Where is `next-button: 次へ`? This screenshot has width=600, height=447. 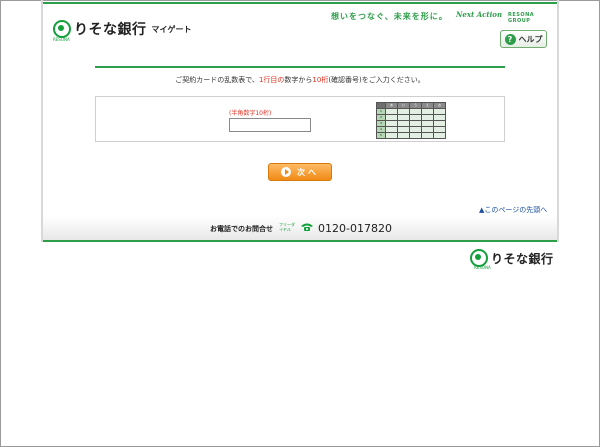
next-button: 次へ is located at coordinates (300, 172).